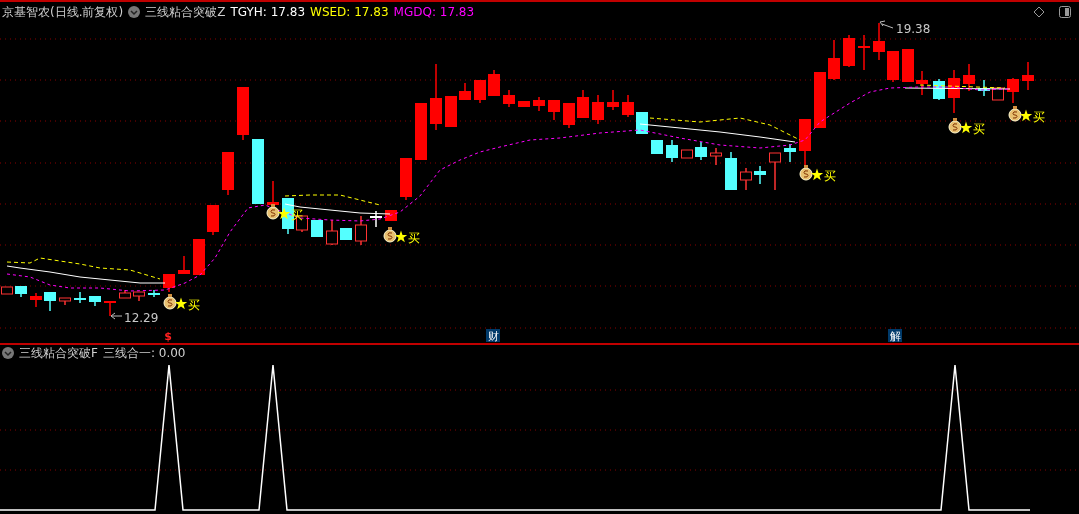 Image resolution: width=1079 pixels, height=514 pixels. Describe the element at coordinates (913, 29) in the screenshot. I see `high-price-label: 19.38` at that location.